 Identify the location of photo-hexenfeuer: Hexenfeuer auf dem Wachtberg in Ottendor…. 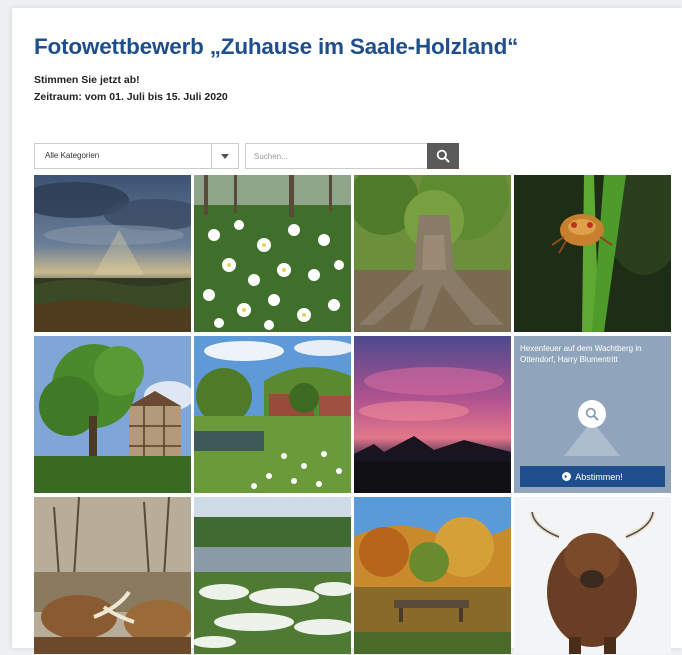
(592, 414).